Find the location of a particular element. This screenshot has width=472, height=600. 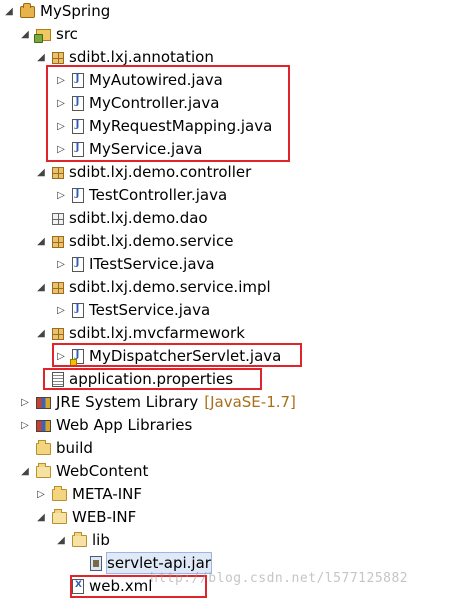

tree-node-file: ▷ TestService.java is located at coordinates (132, 310).